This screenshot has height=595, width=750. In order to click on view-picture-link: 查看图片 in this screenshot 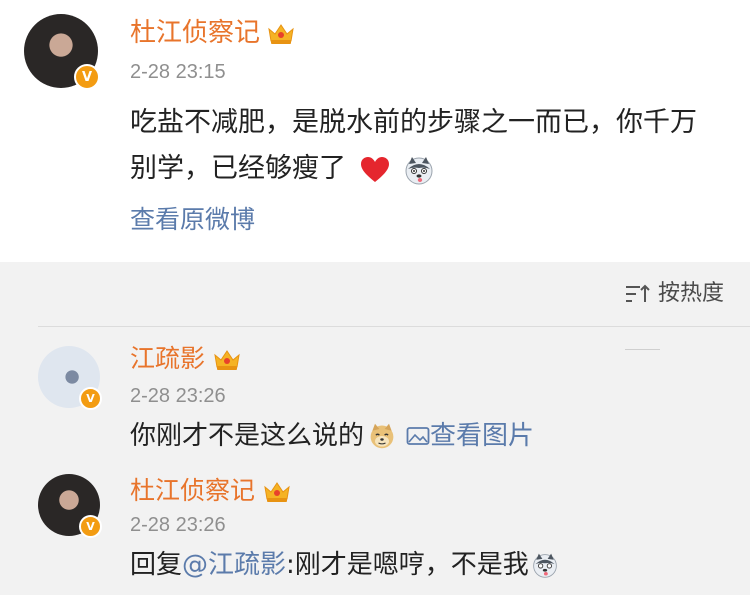, I will do `click(470, 436)`.